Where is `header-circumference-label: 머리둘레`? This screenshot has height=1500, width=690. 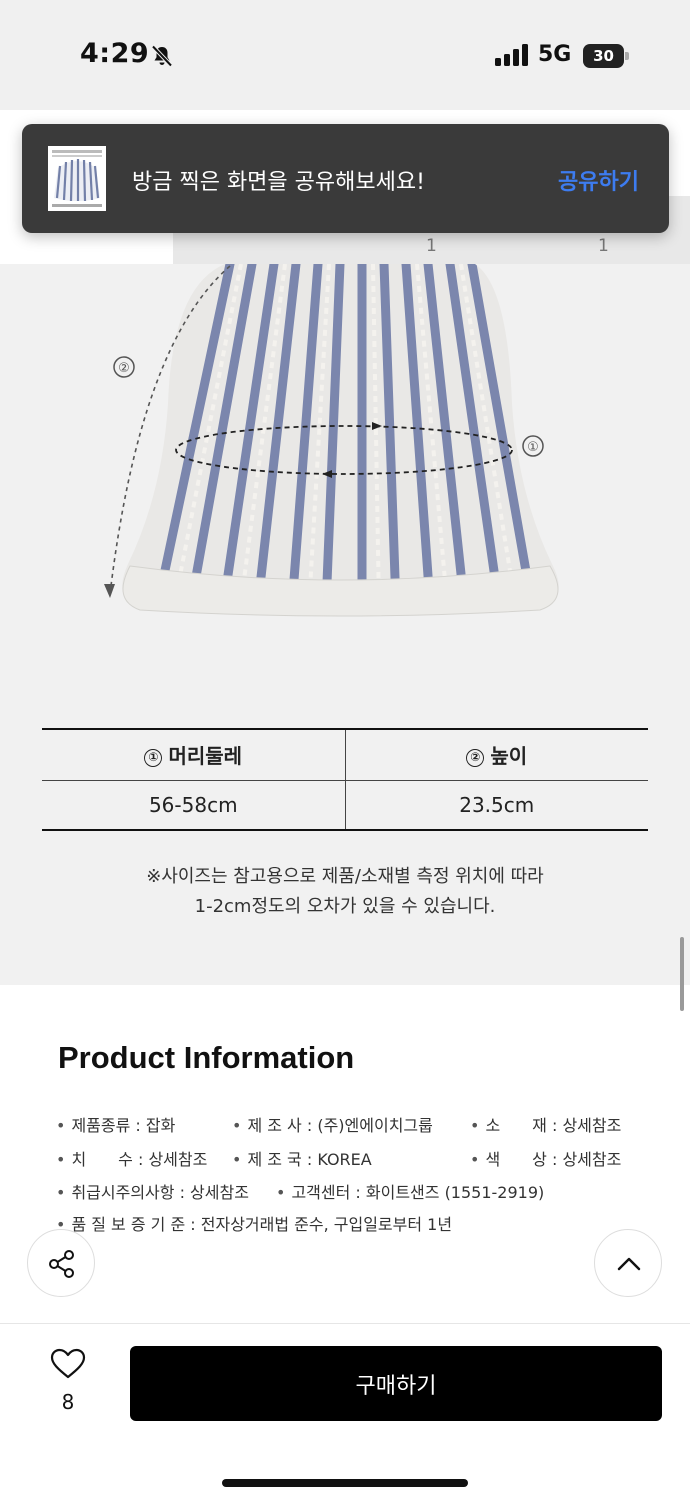 header-circumference-label: 머리둘레 is located at coordinates (205, 756).